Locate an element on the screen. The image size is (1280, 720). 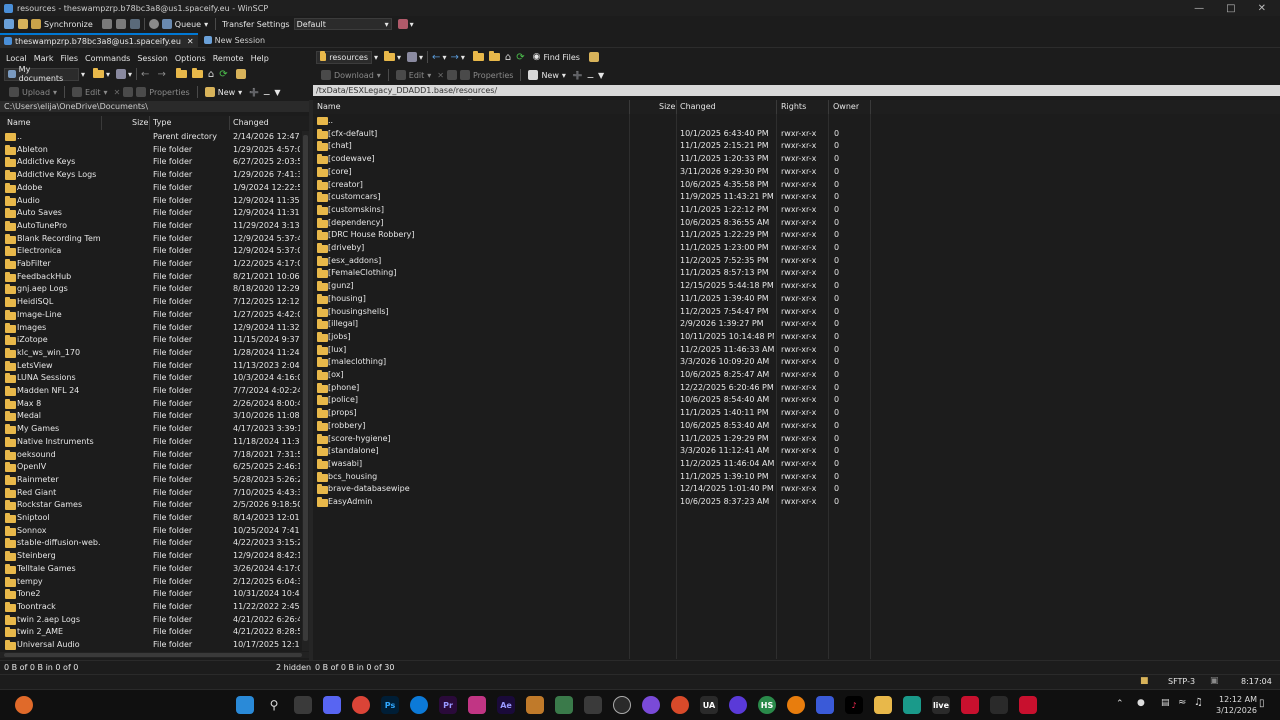
hidden-count: 2 hidden is located at coordinates (293, 667).